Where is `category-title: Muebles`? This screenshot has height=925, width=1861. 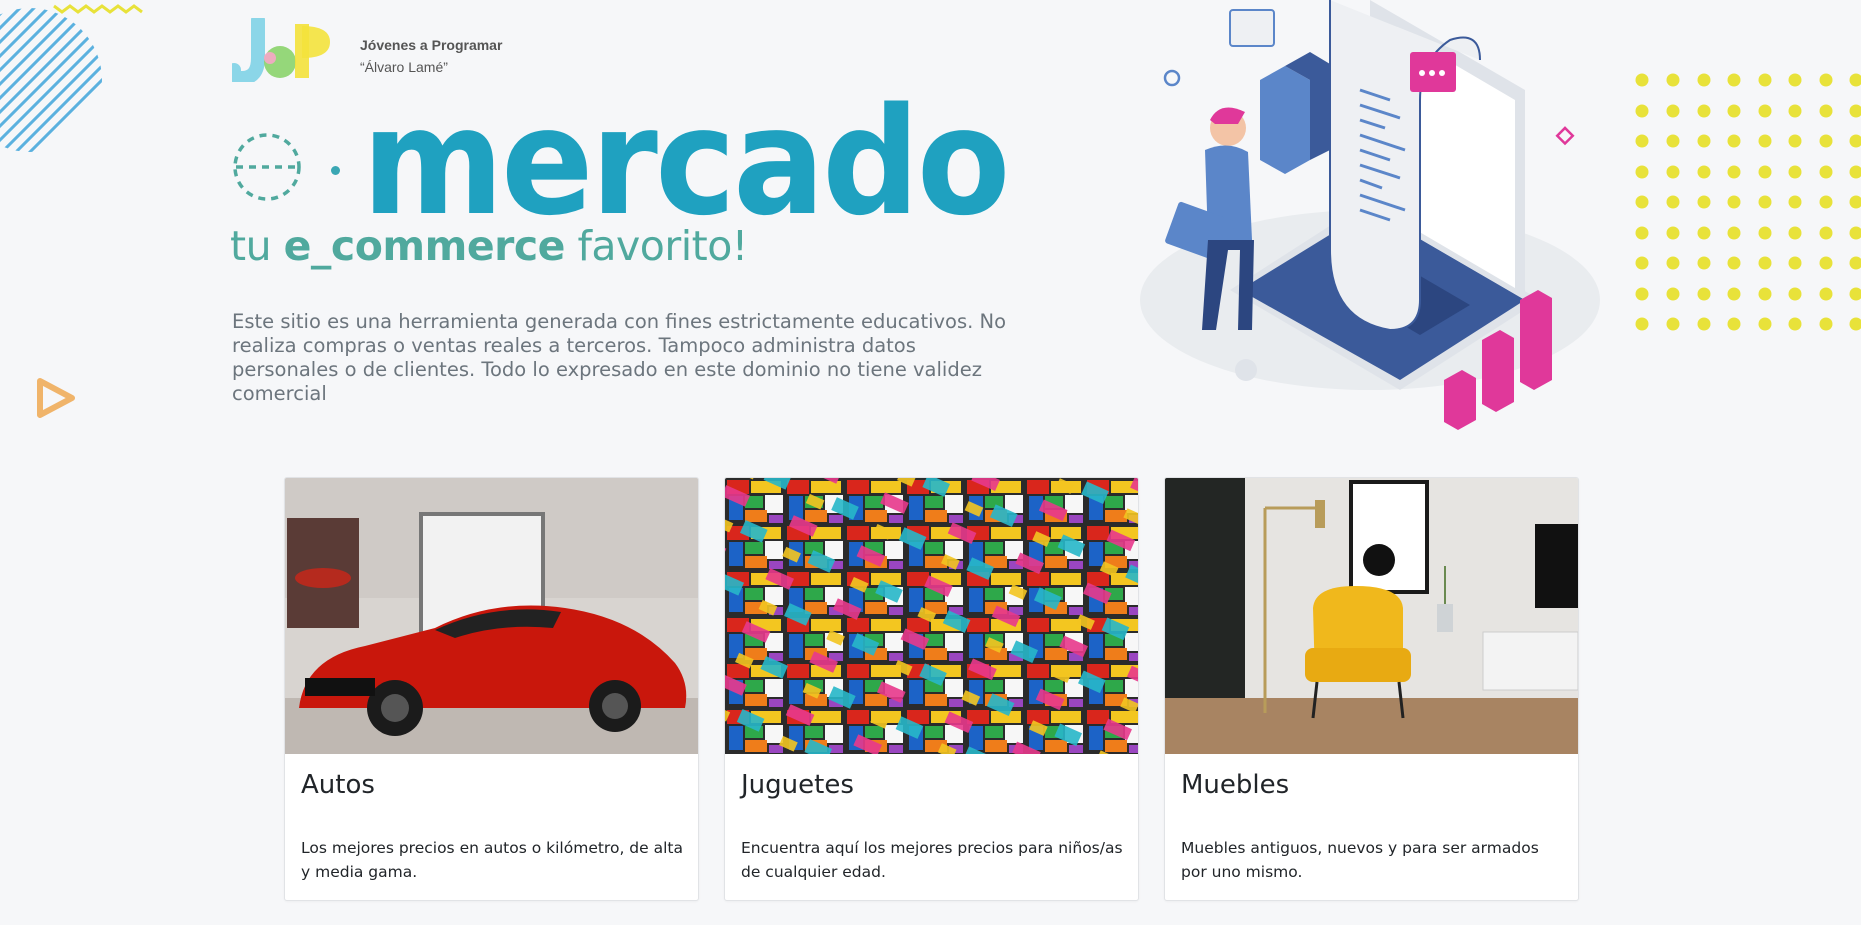 category-title: Muebles is located at coordinates (1235, 785).